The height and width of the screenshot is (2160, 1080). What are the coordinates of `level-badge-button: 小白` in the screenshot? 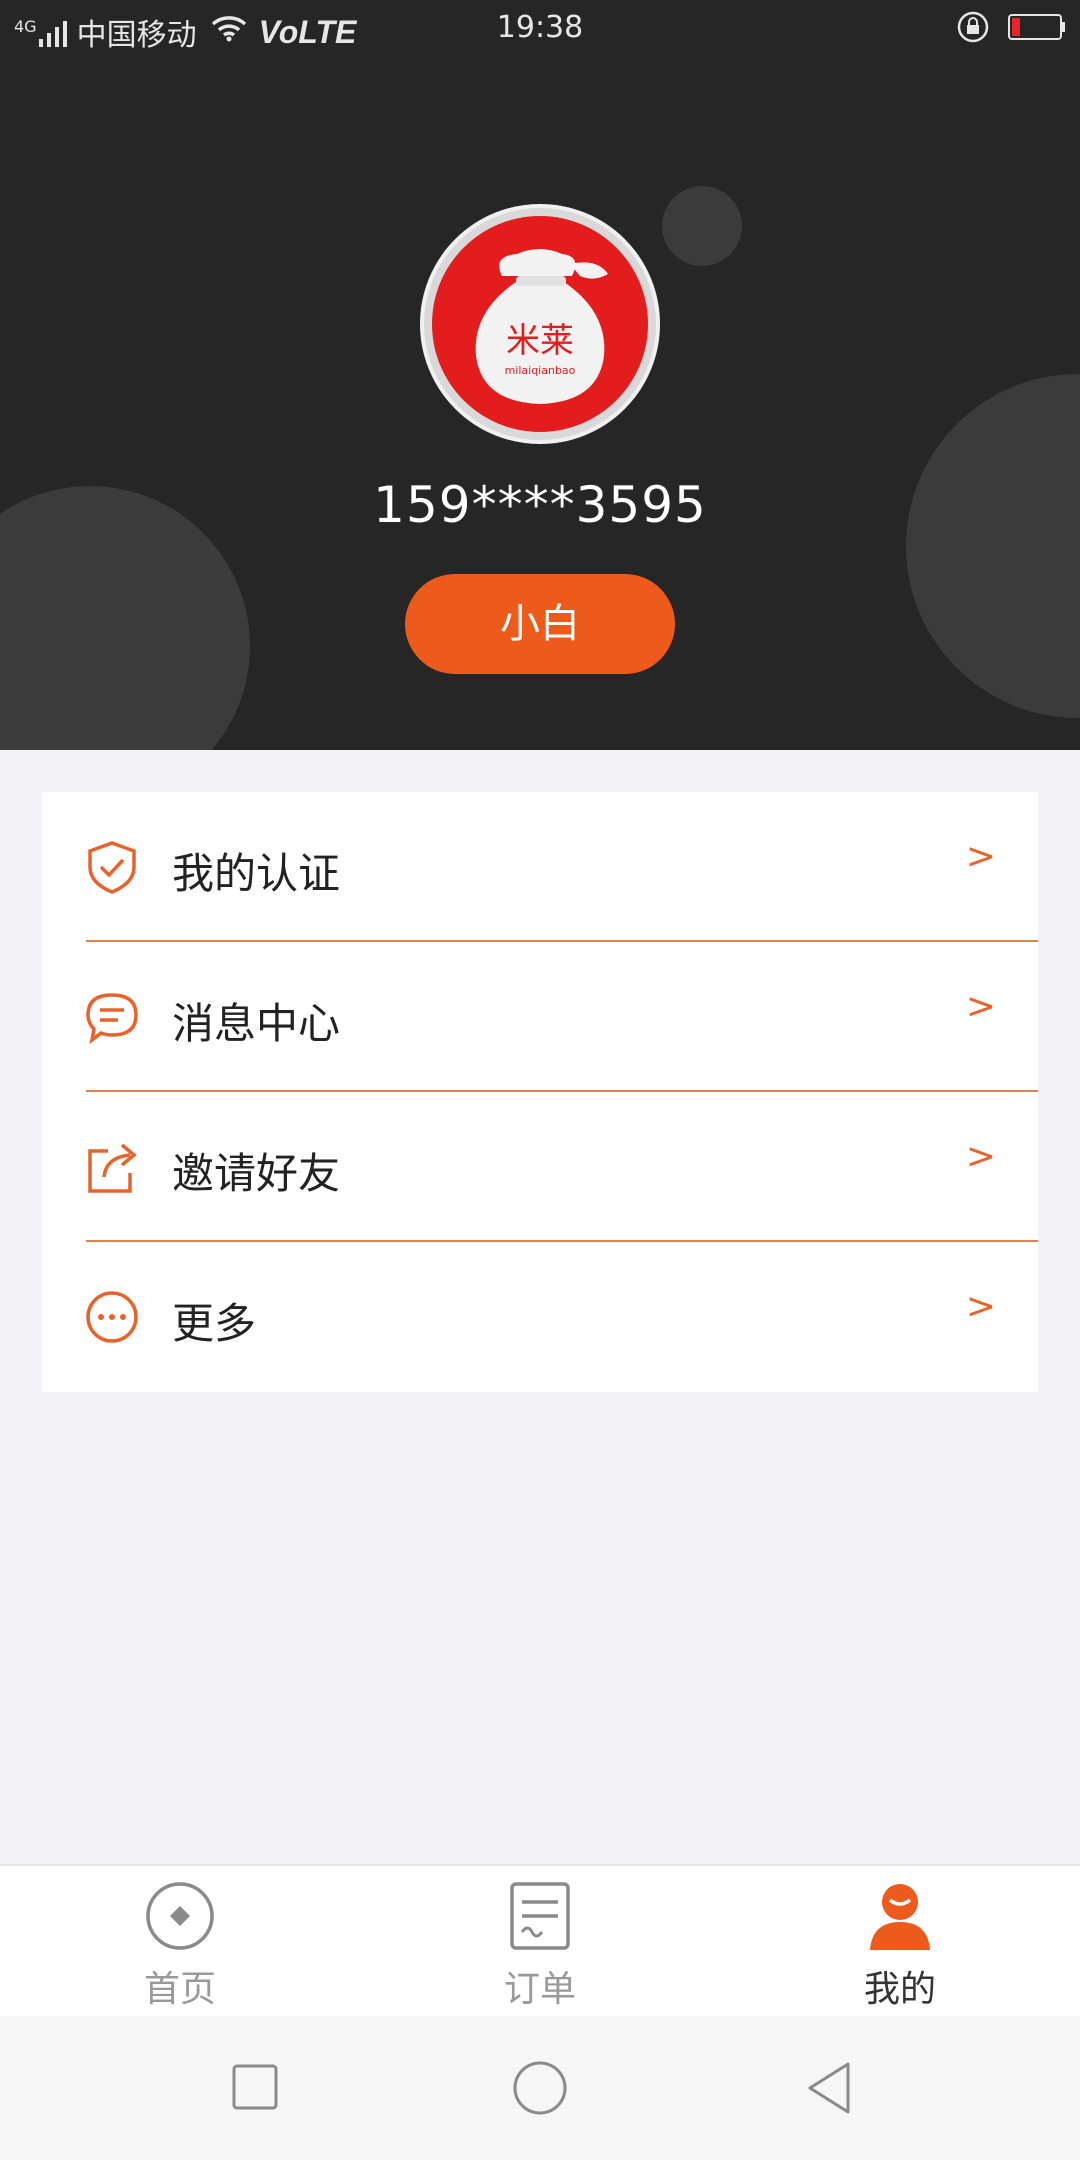 It's located at (540, 624).